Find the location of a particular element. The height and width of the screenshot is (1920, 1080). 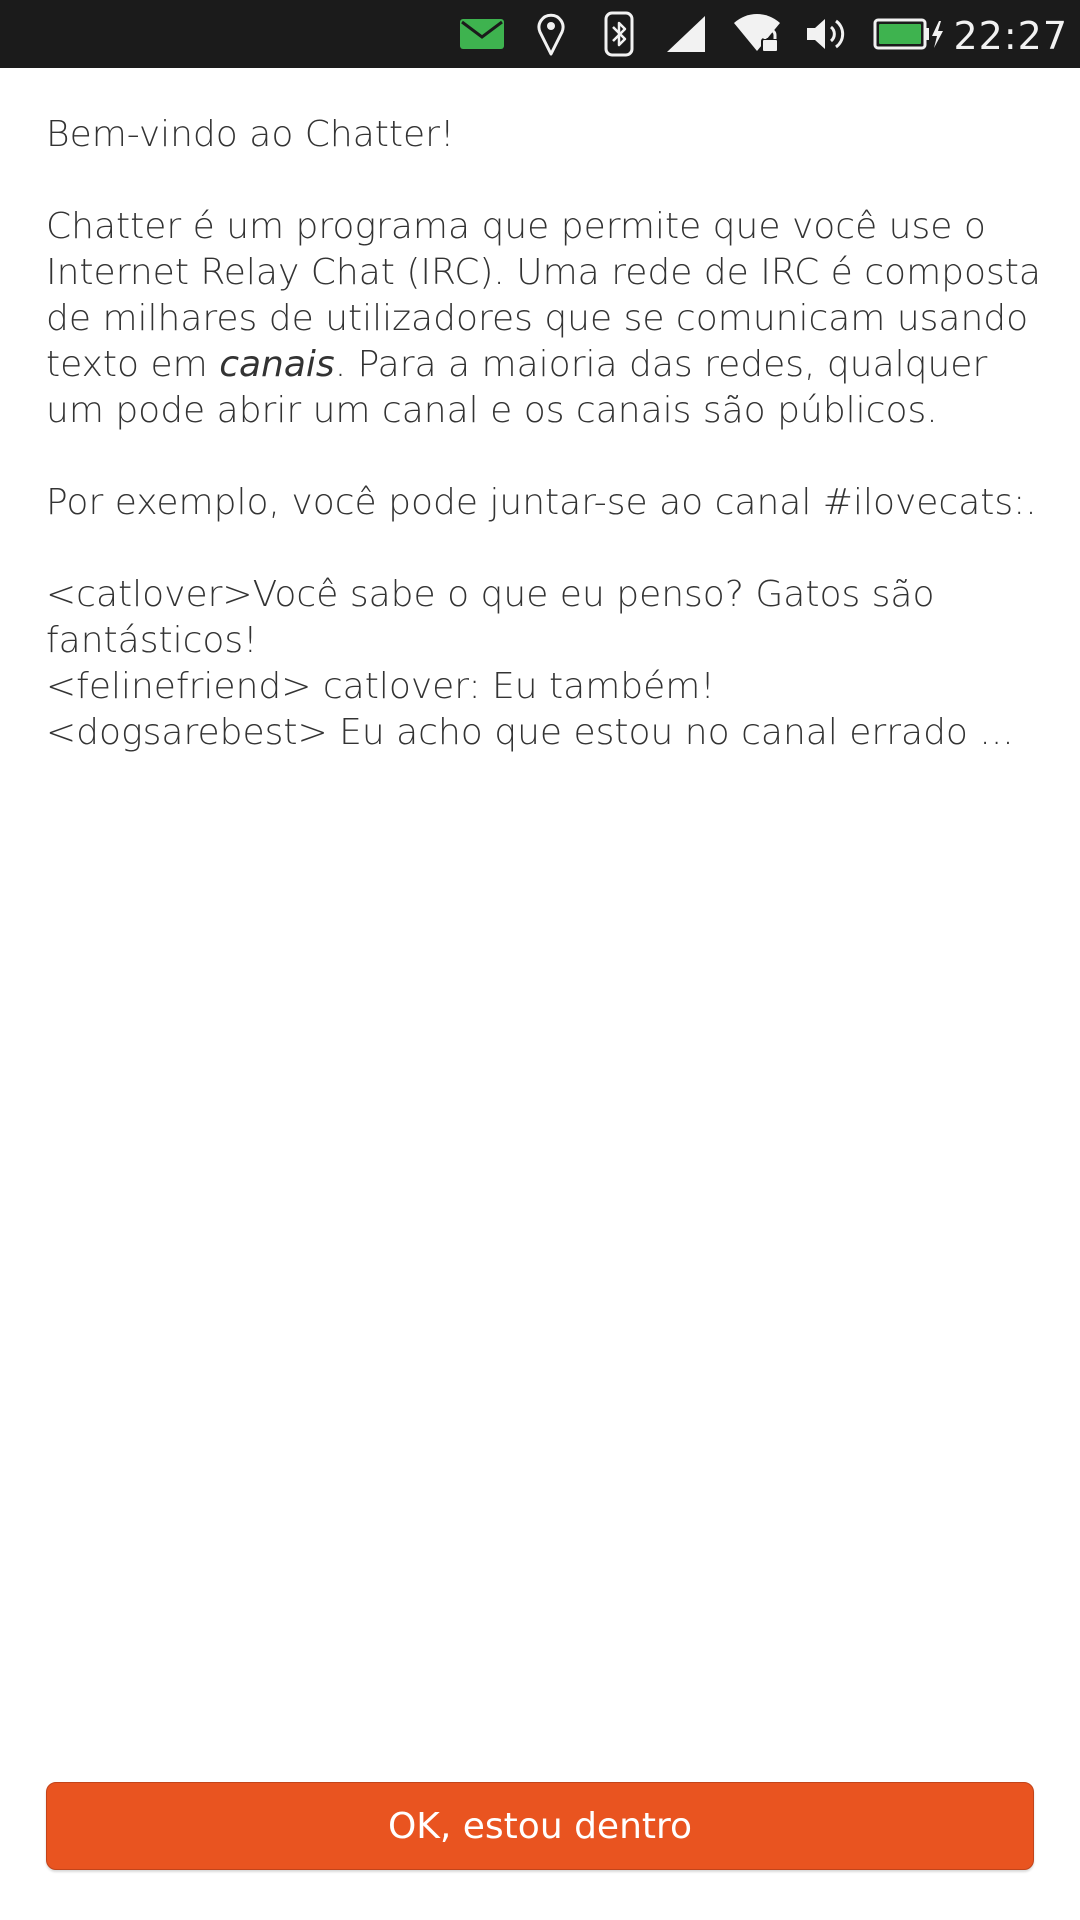

status-time: 22:27 is located at coordinates (1010, 36).